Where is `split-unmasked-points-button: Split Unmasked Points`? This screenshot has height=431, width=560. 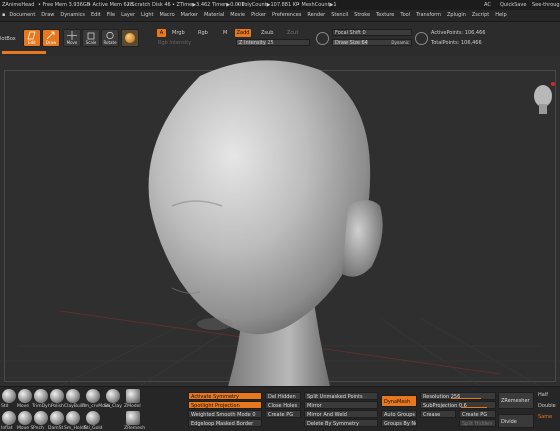
split-unmasked-points-button: Split Unmasked Points is located at coordinates (341, 396).